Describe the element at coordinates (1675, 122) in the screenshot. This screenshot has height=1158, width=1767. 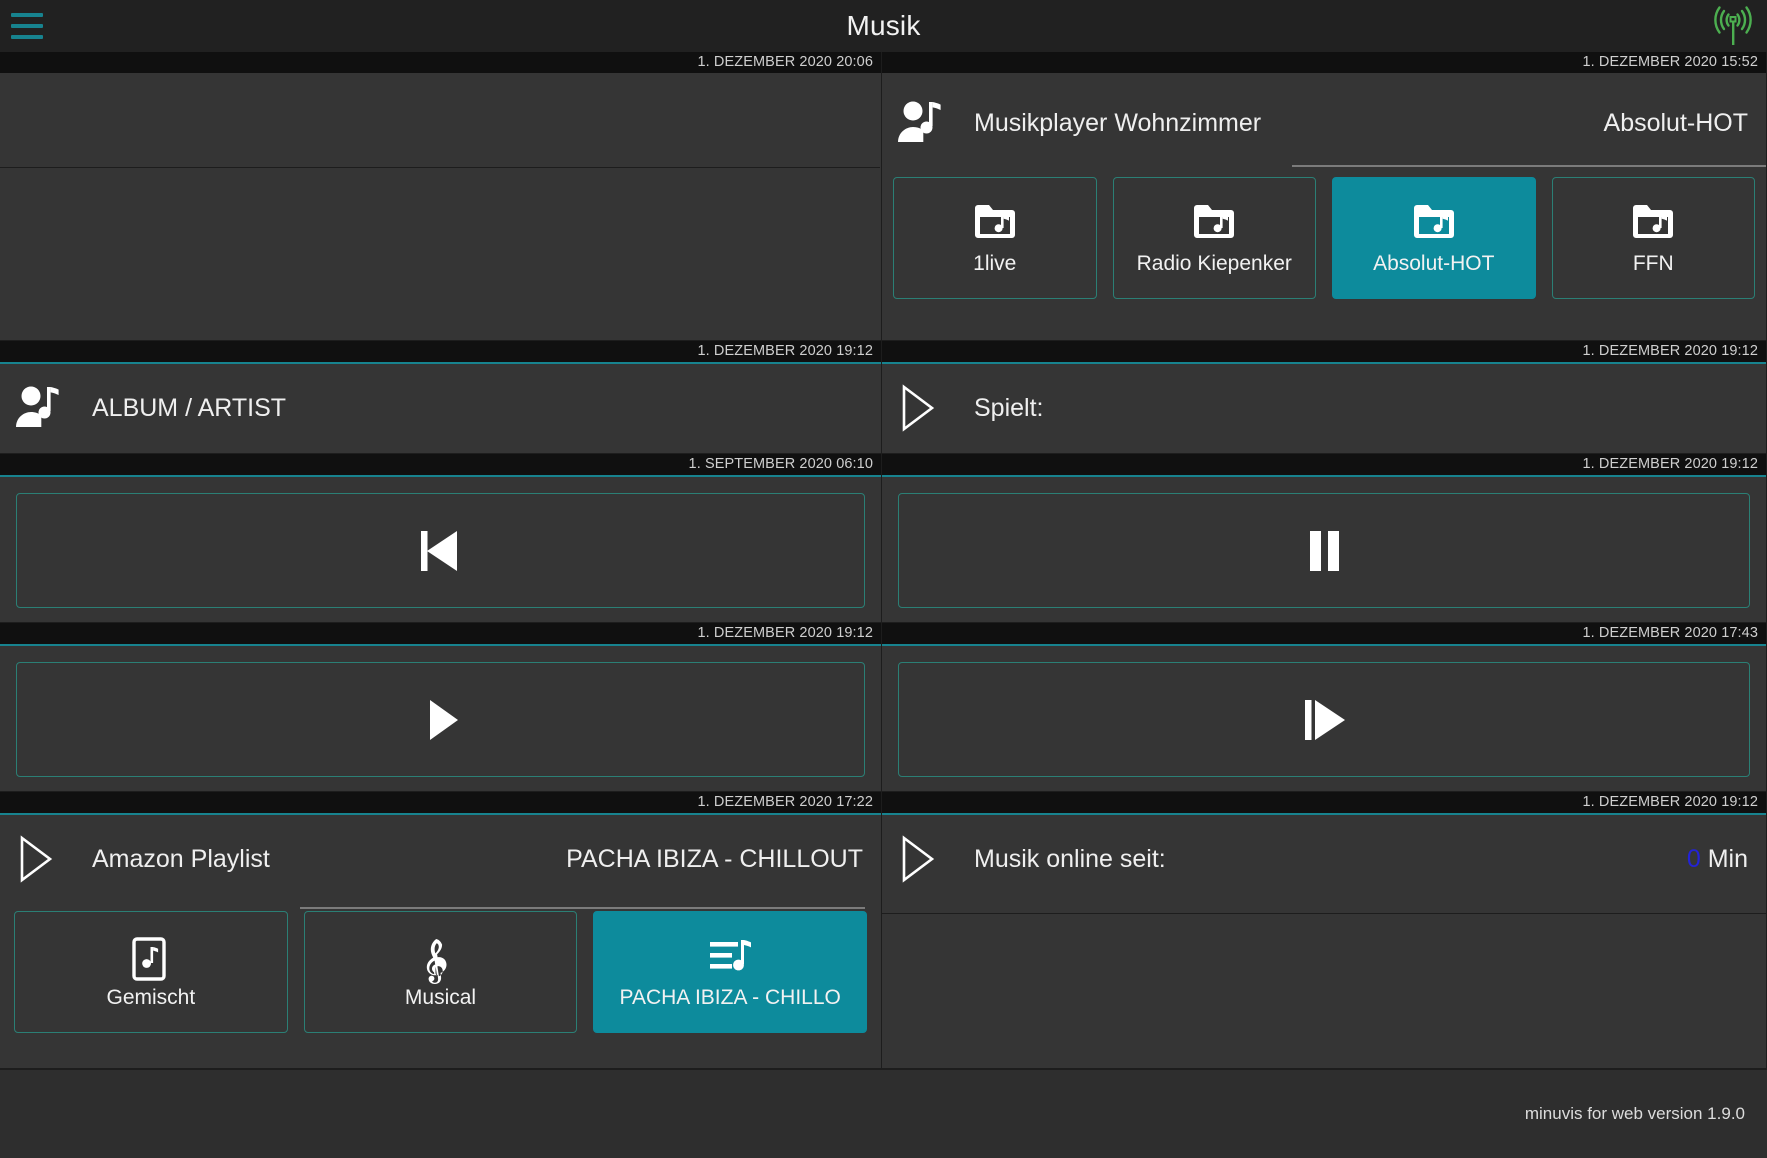
I see `panel-value: Absolut-HOT` at that location.